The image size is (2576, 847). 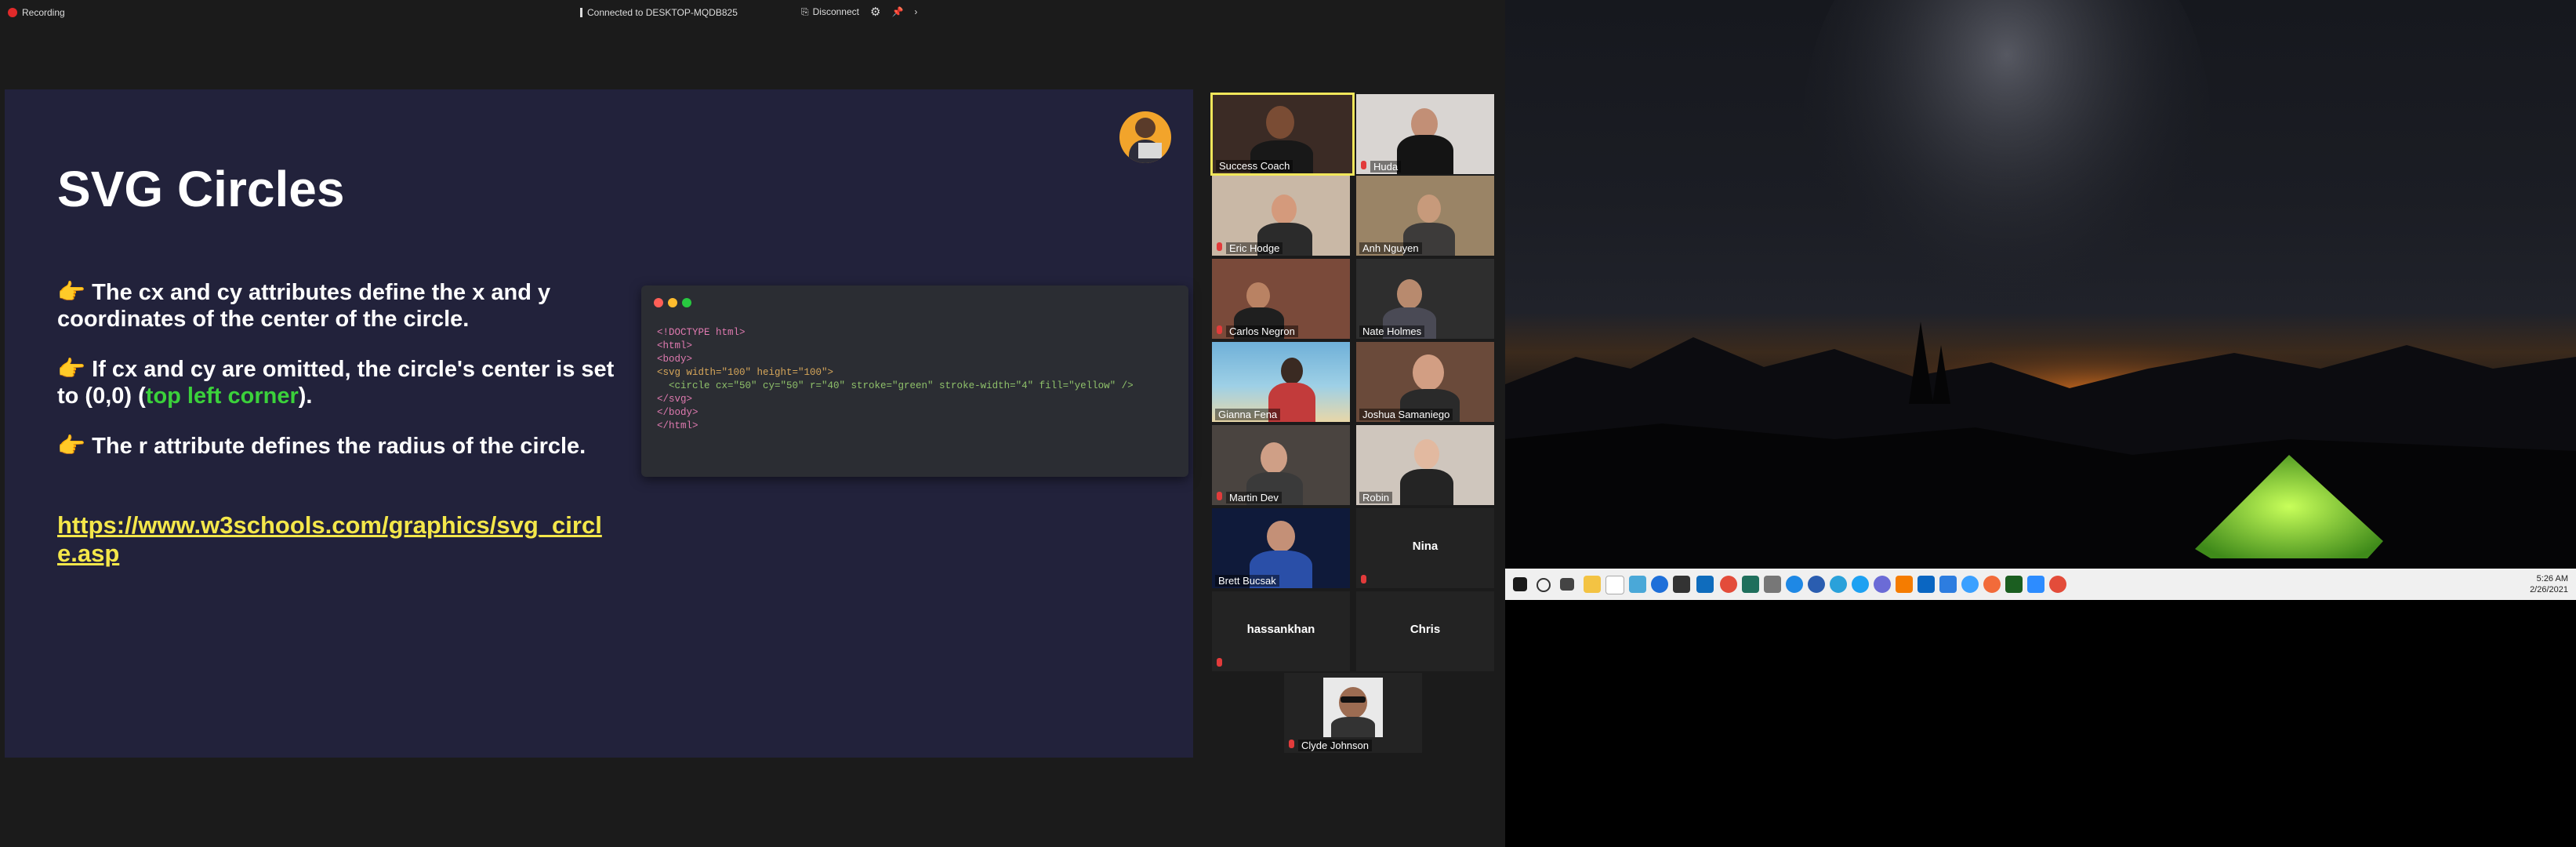 I want to click on participant-name: Eric Hodge, so click(x=1255, y=248).